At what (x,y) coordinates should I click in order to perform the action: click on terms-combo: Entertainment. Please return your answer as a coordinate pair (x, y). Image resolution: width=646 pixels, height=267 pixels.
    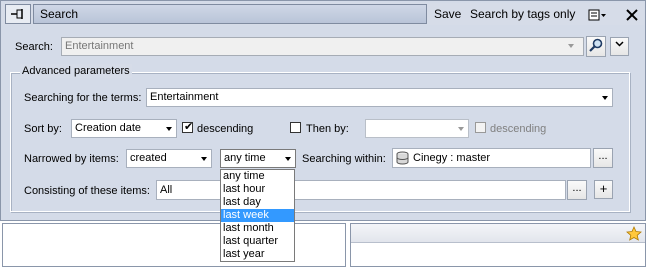
    Looking at the image, I should click on (379, 97).